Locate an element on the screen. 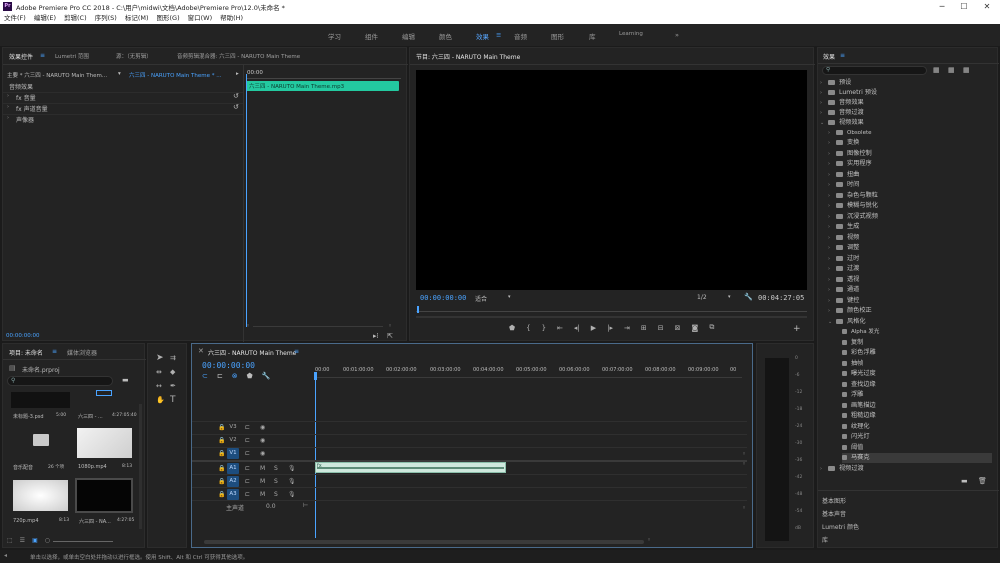 The height and width of the screenshot is (563, 1000). workspace-tab-learn: 学习 is located at coordinates (334, 36).